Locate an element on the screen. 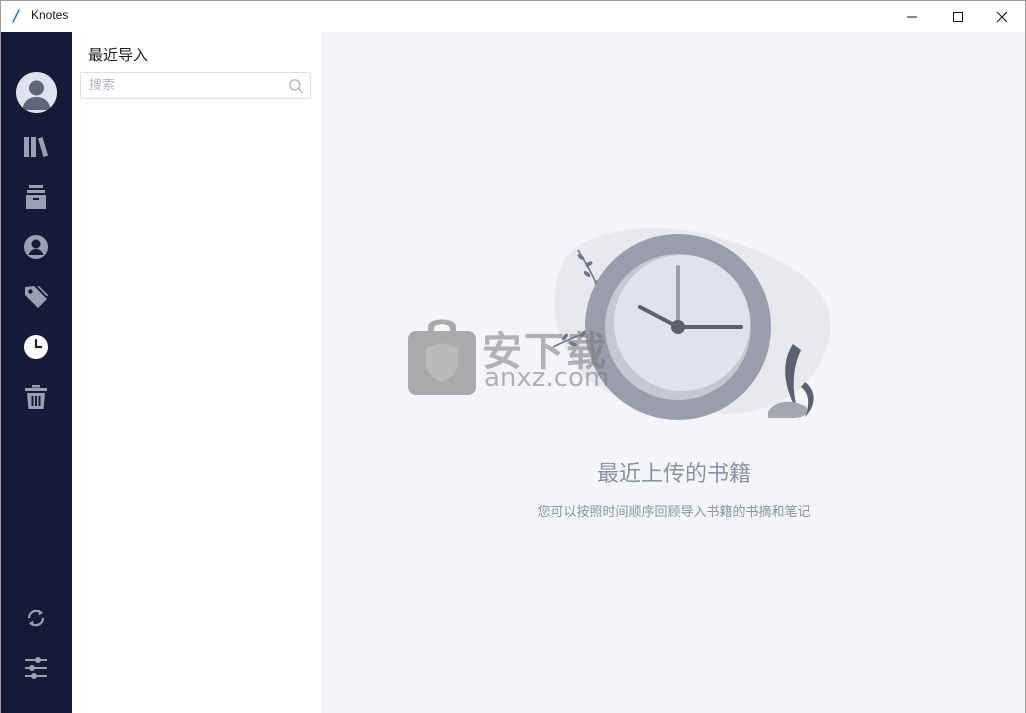  close-icon is located at coordinates (1002, 16).